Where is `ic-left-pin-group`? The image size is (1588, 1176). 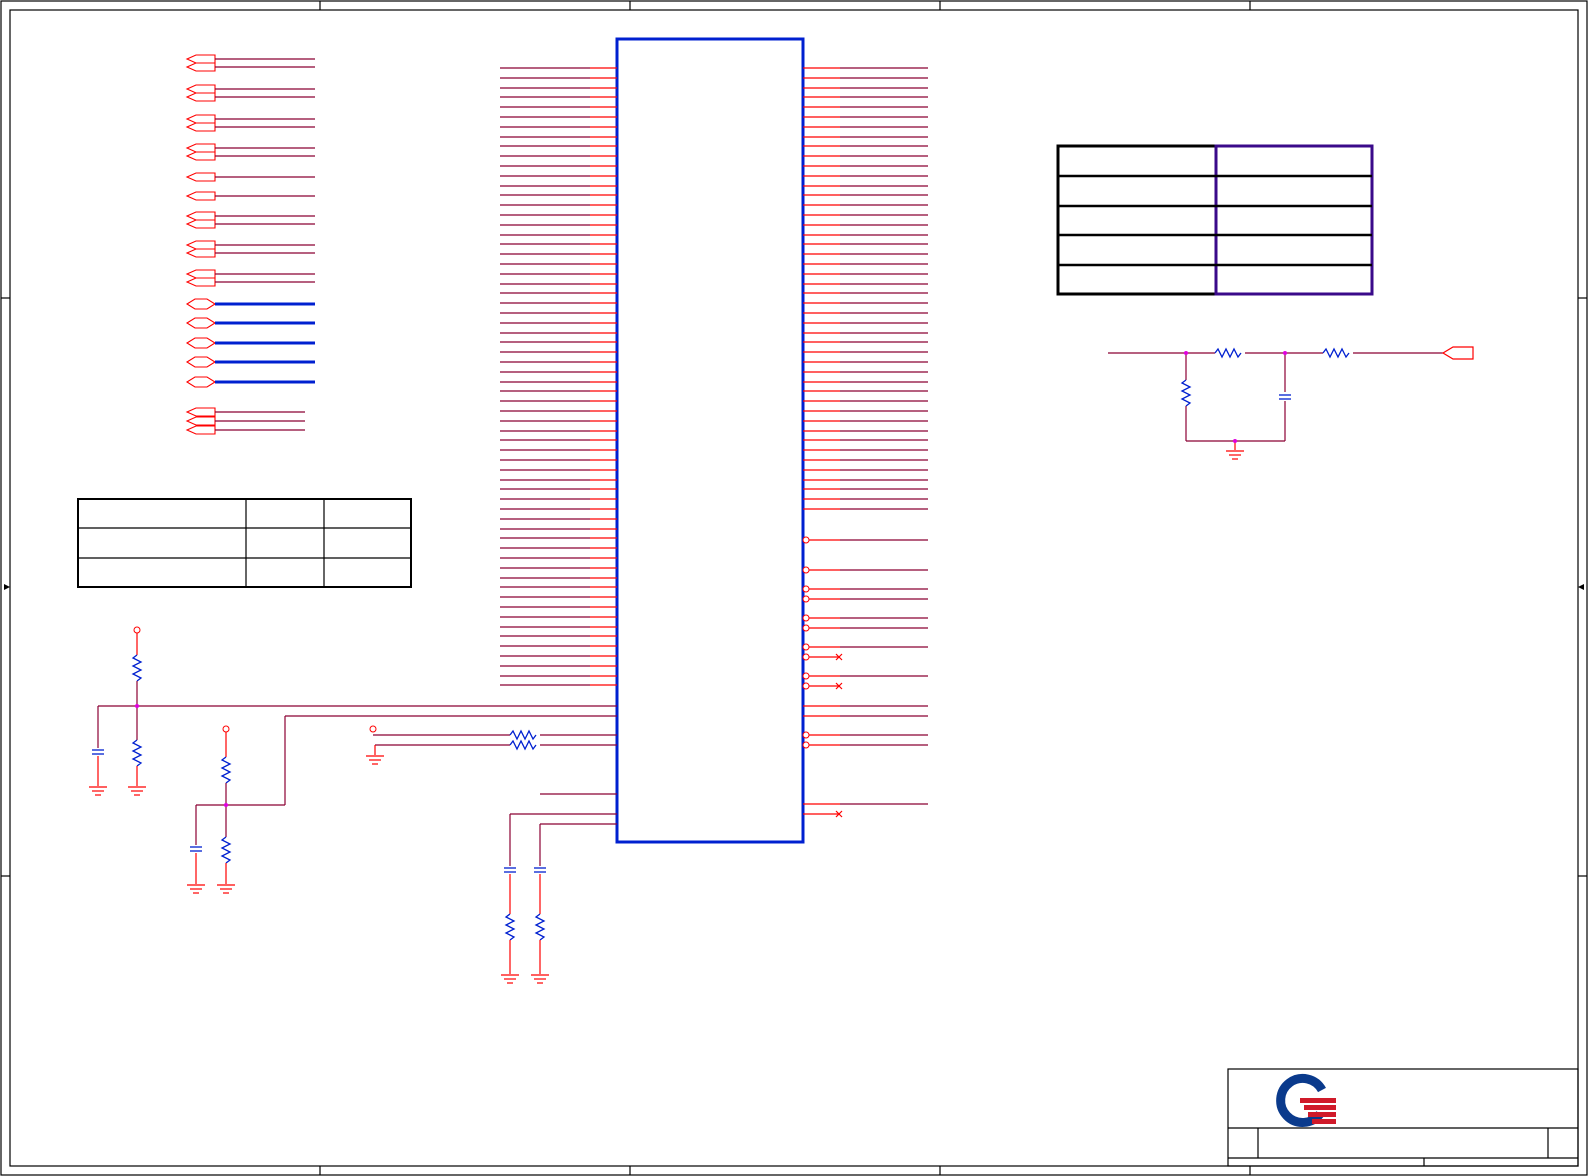 ic-left-pin-group is located at coordinates (558, 376).